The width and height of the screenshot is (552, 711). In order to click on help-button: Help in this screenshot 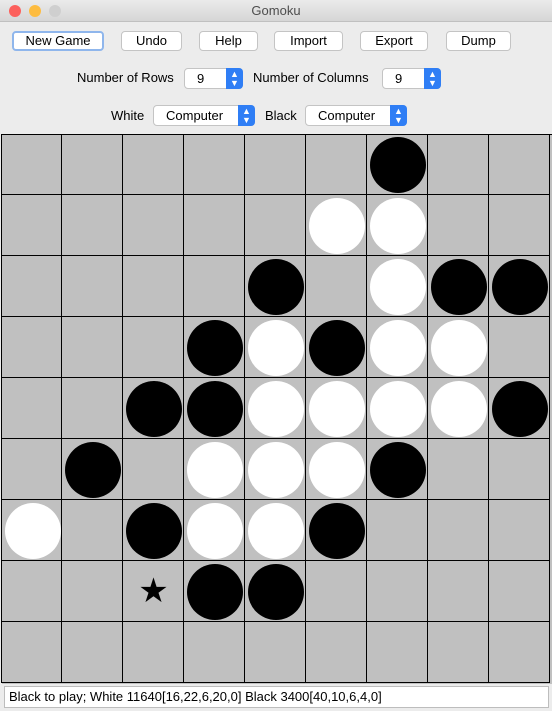, I will do `click(228, 41)`.